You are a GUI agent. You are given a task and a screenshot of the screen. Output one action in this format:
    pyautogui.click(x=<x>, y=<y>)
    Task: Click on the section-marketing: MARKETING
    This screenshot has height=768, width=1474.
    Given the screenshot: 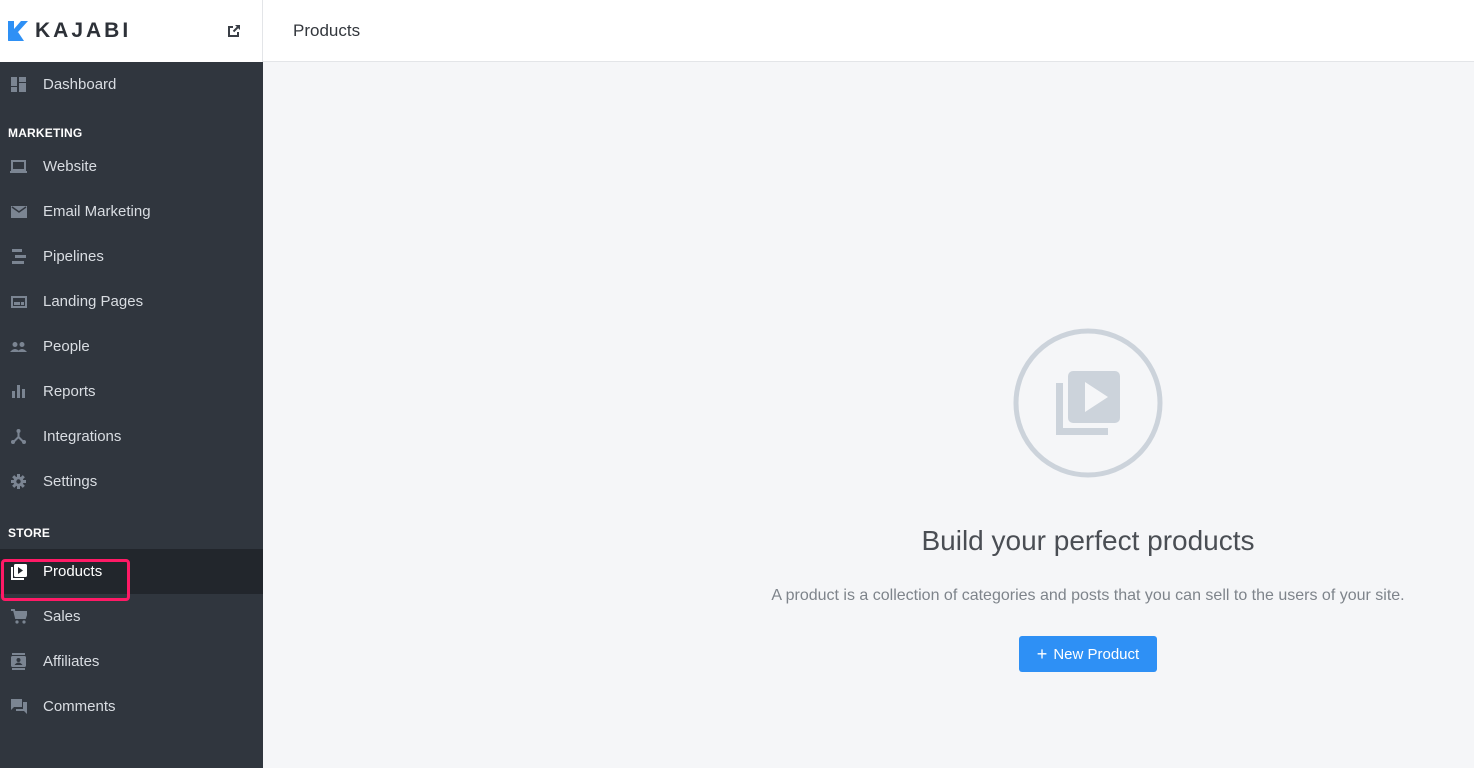 What is the action you would take?
    pyautogui.click(x=45, y=133)
    